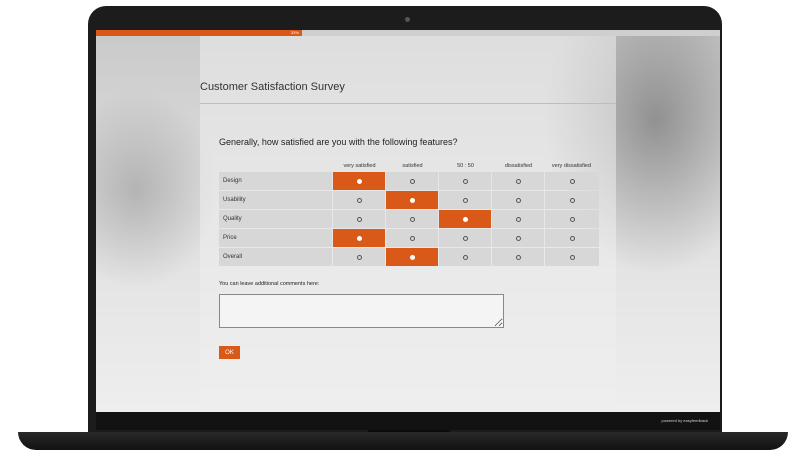 The width and height of the screenshot is (806, 470). Describe the element at coordinates (684, 420) in the screenshot. I see `footer-credit: powered by easyfeedback` at that location.